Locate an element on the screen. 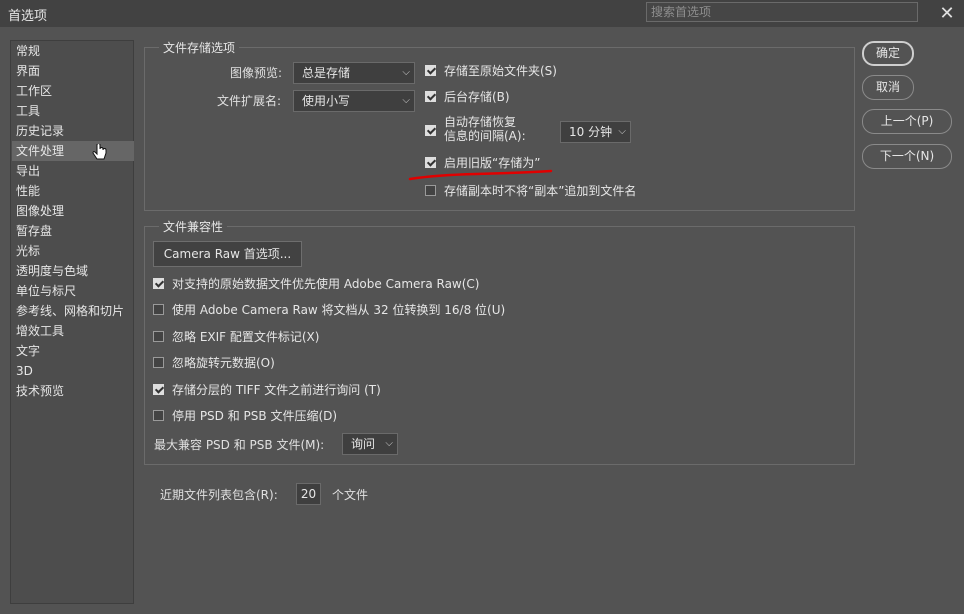 This screenshot has height=614, width=964. prefer-camera-raw-checkbox: 对支持的原始数据文件优先使用 Adobe Camera Raw(C) is located at coordinates (343, 284).